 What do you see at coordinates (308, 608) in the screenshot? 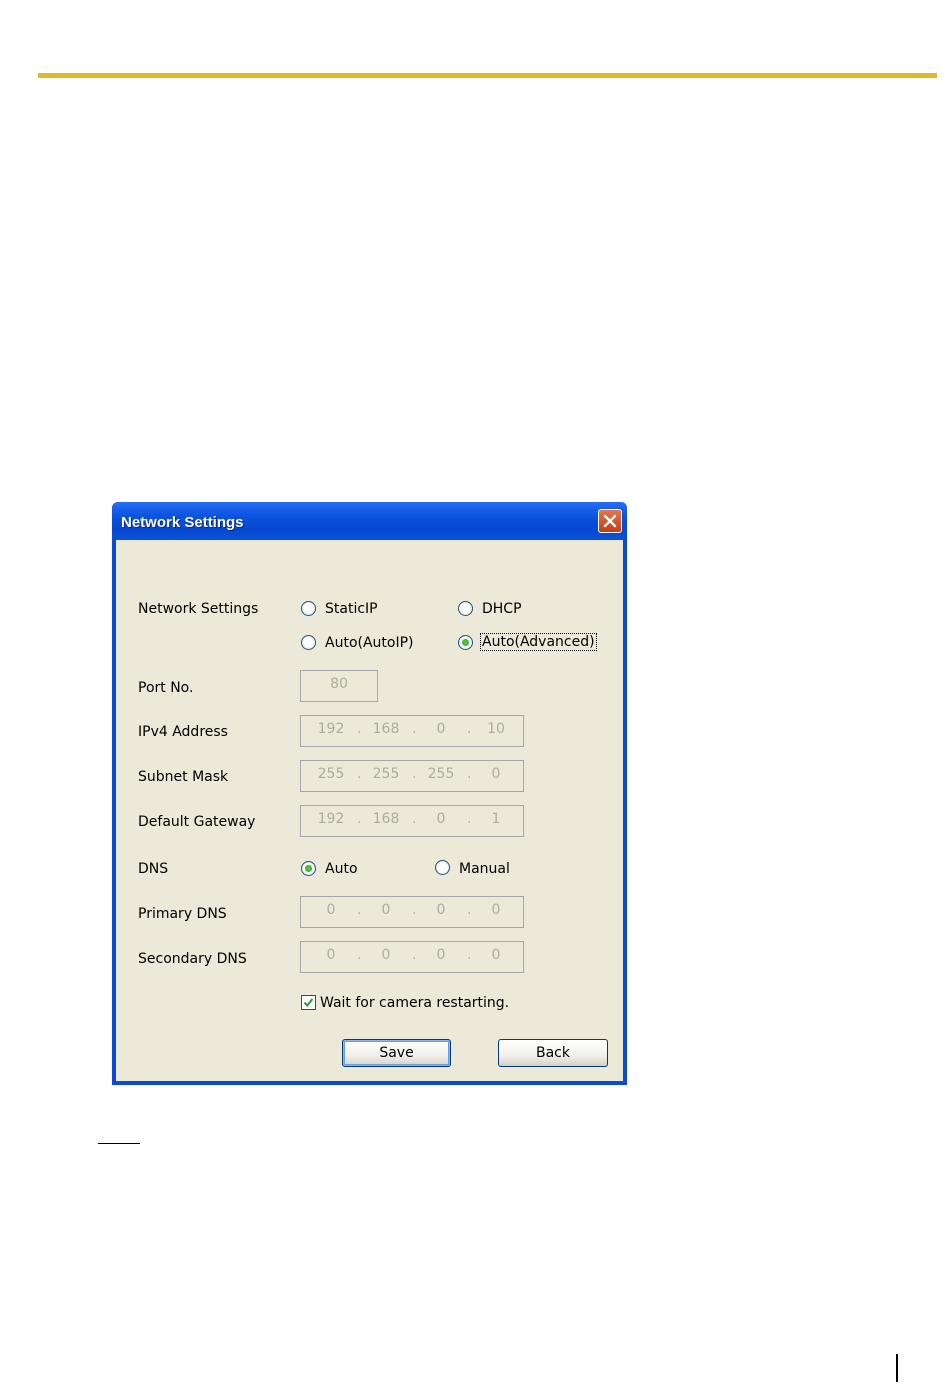
I see `radio-staticip` at bounding box center [308, 608].